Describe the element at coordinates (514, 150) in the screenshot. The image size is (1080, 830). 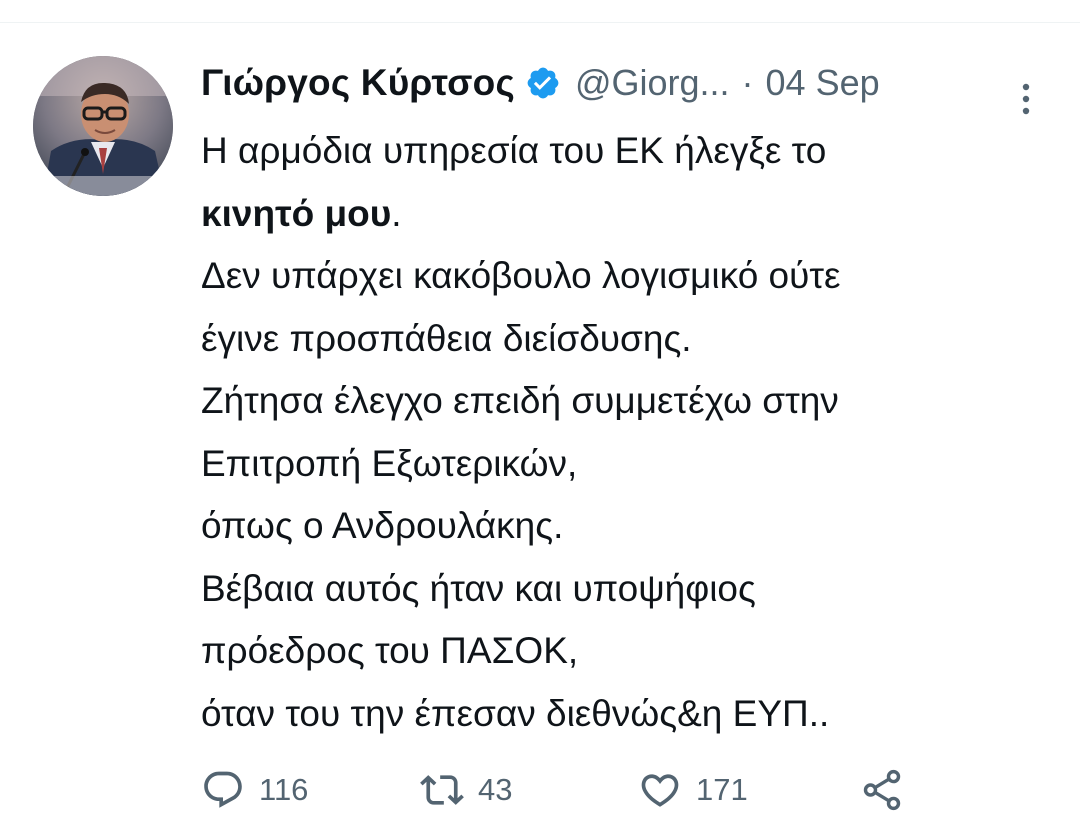
I see `tweet-text-line: Η αρμόδια υπηρεσία του ΕΚ ήλεγξε το` at that location.